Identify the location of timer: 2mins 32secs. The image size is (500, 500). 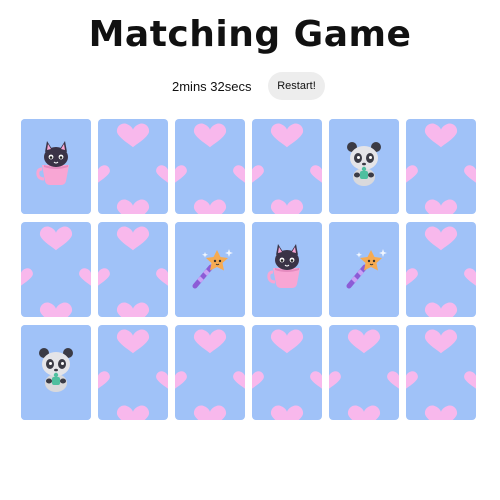
(212, 86).